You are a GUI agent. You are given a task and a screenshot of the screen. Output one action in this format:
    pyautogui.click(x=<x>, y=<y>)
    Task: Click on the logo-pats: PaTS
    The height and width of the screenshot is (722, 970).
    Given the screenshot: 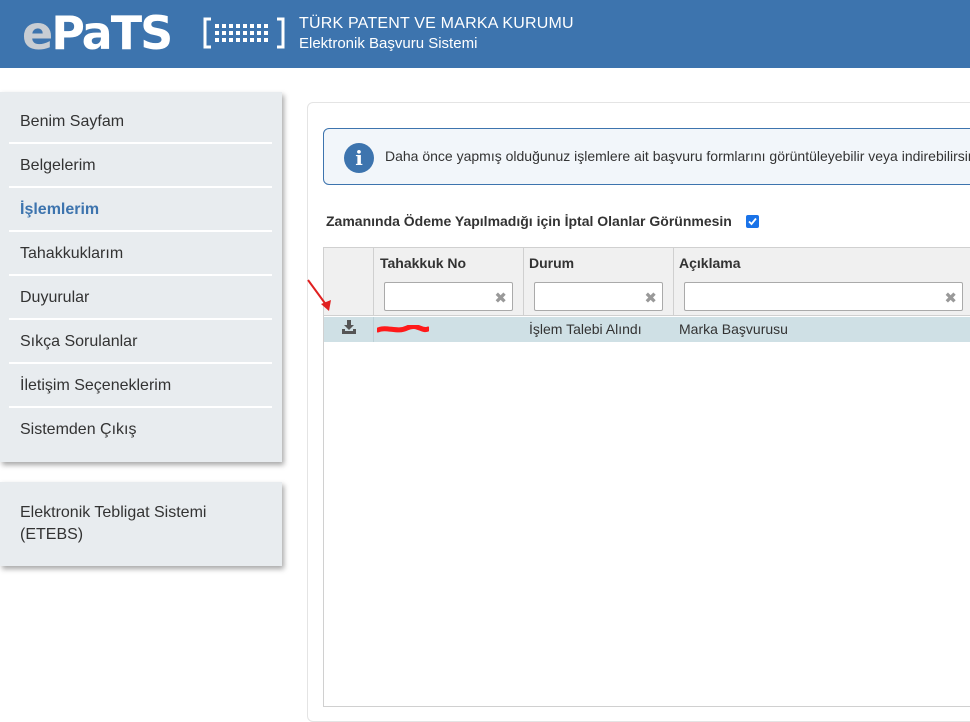 What is the action you would take?
    pyautogui.click(x=112, y=33)
    